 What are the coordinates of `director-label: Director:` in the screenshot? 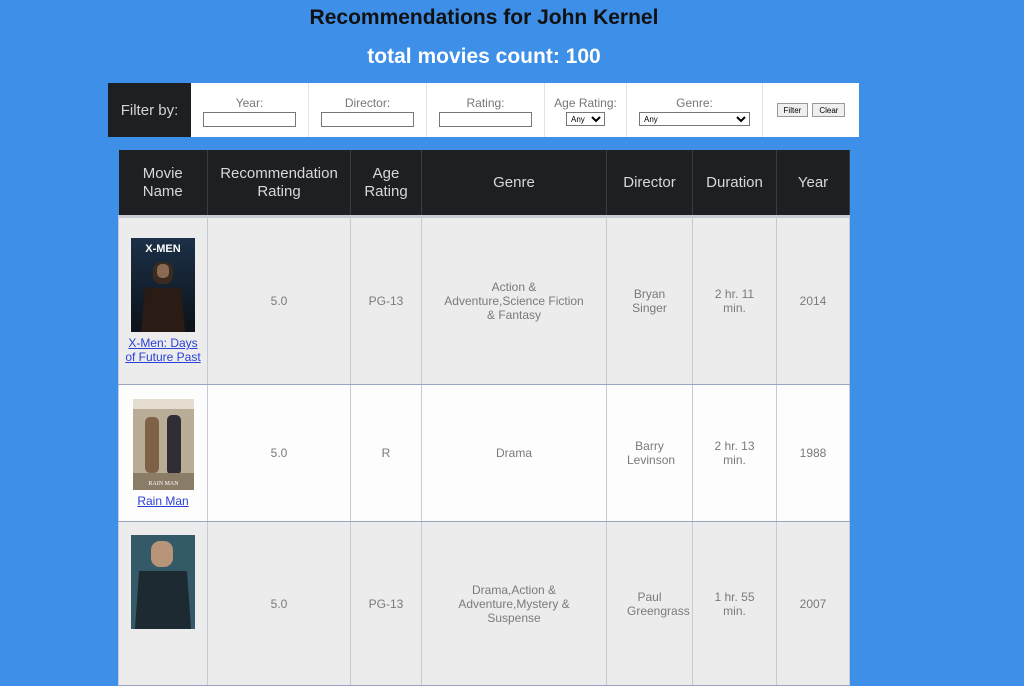 It's located at (367, 103).